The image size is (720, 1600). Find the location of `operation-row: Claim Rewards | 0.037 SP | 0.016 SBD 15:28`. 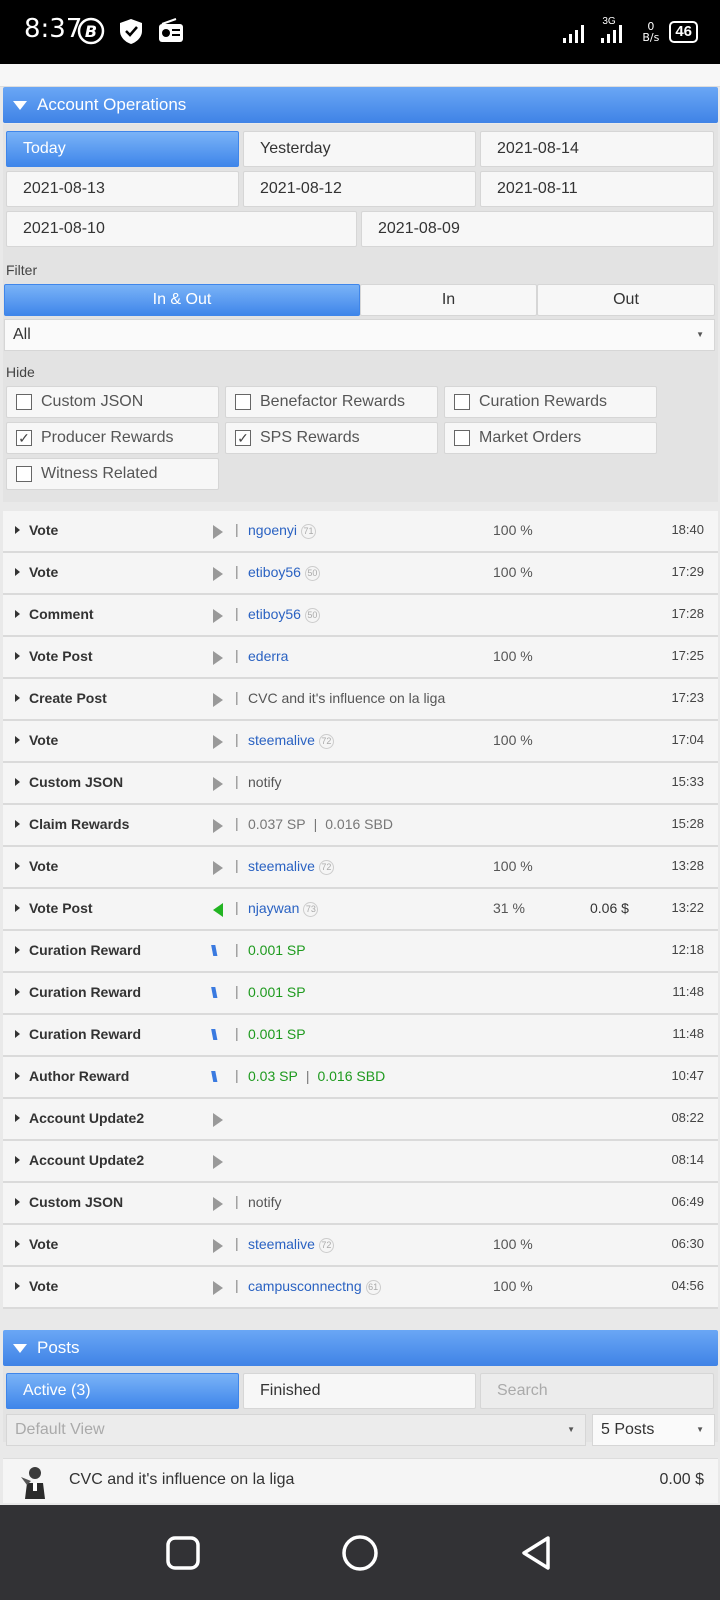

operation-row: Claim Rewards | 0.037 SP | 0.016 SBD 15:28 is located at coordinates (360, 826).